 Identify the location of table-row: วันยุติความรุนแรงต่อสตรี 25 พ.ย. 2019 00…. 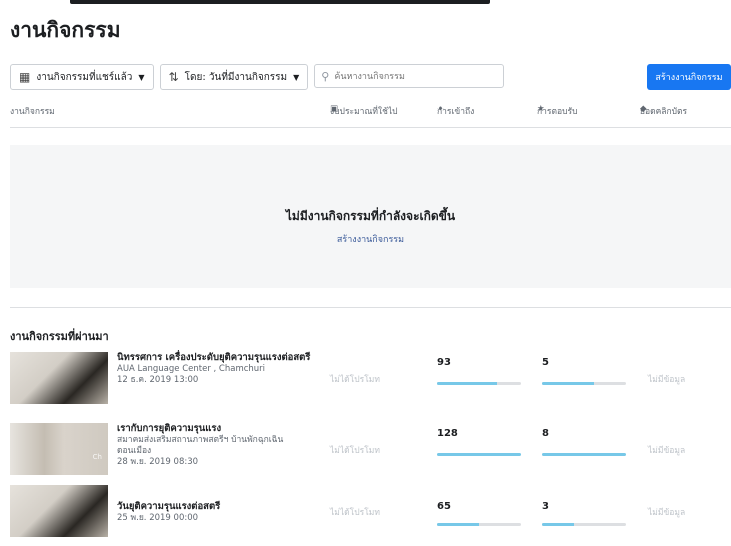
(370, 513).